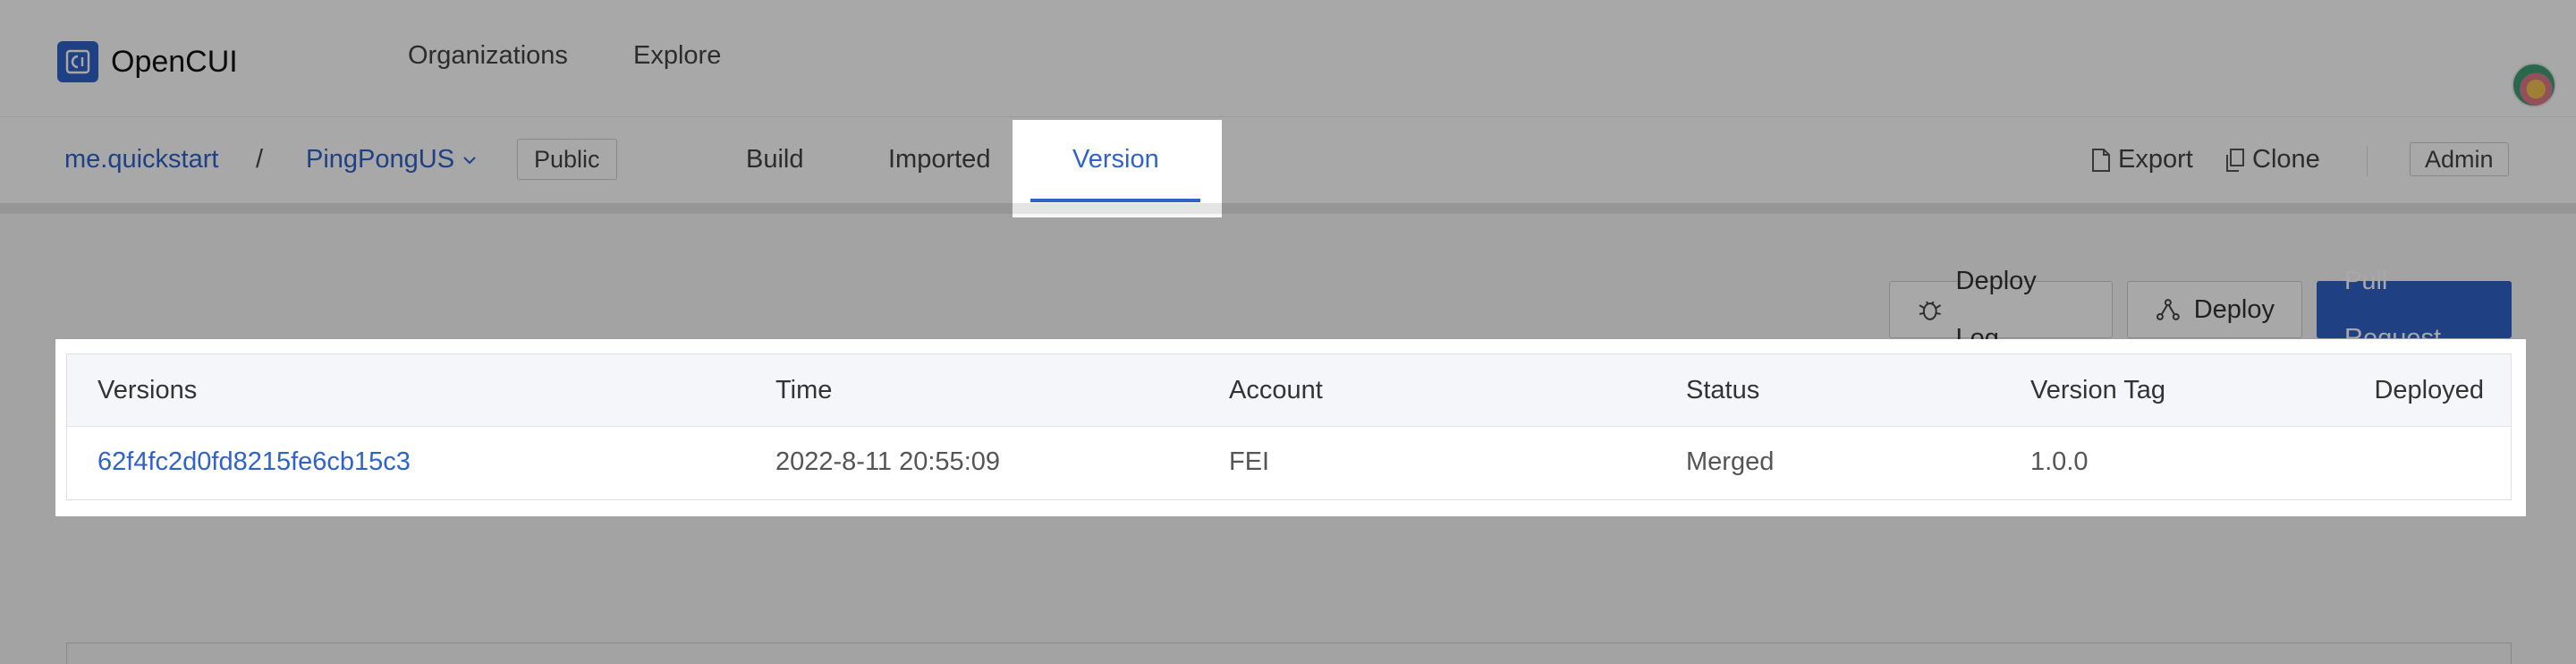  I want to click on clone-button: Clone, so click(2272, 160).